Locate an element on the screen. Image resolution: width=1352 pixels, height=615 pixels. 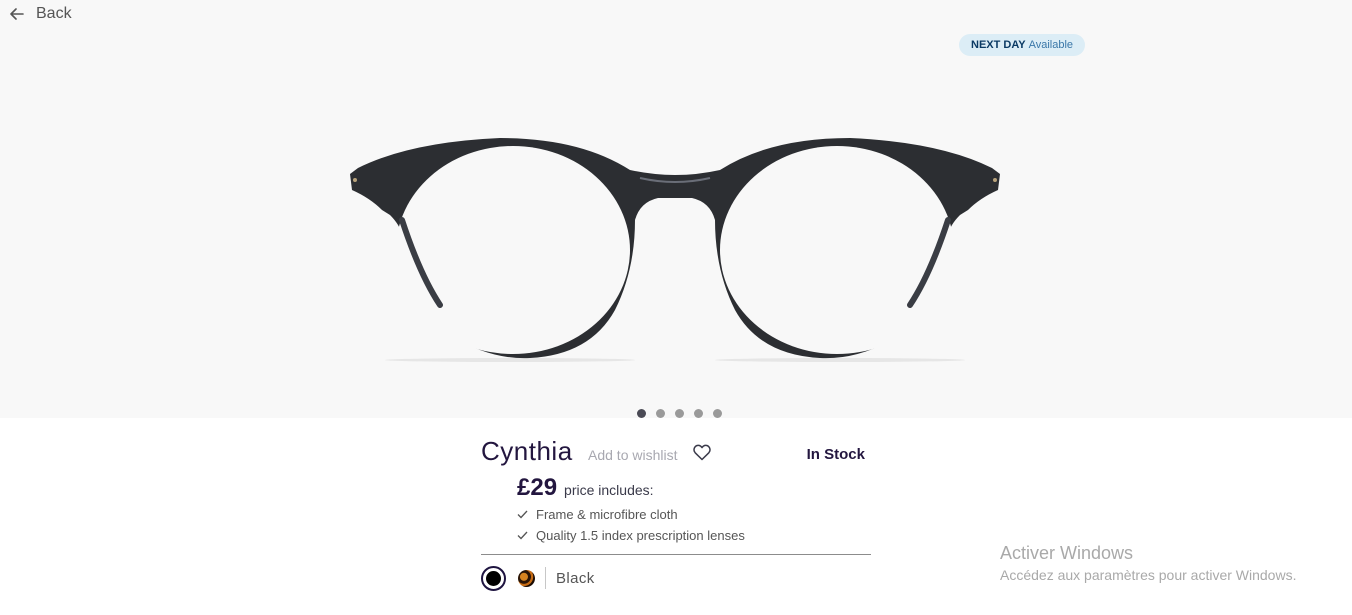
price-includes-label: price includes: is located at coordinates (609, 490).